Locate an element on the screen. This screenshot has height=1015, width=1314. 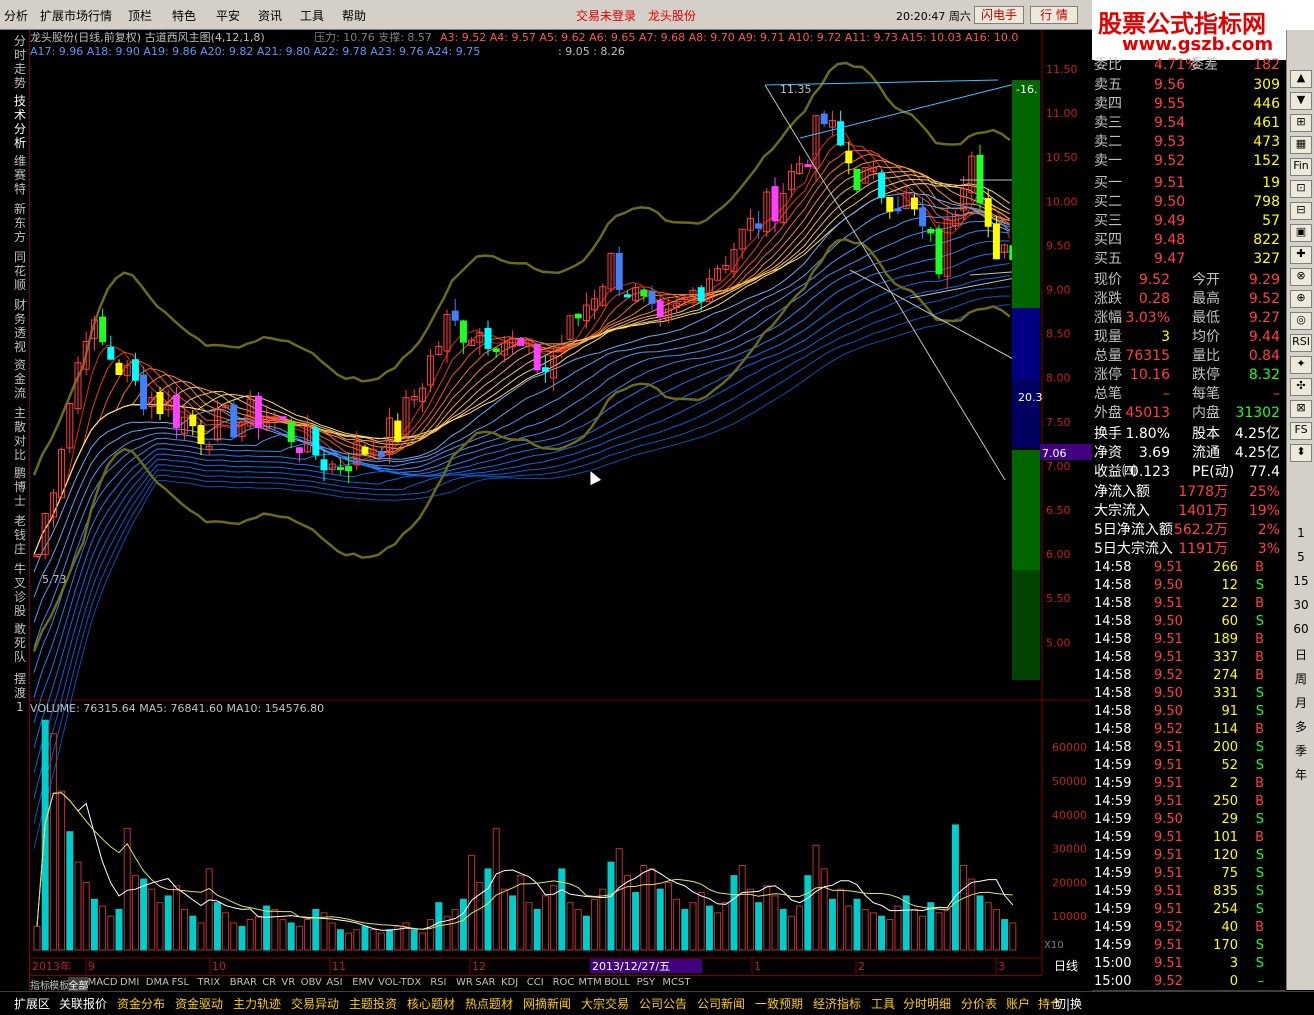
bottom-tab-4: 主力轨迹 is located at coordinates (257, 1003).